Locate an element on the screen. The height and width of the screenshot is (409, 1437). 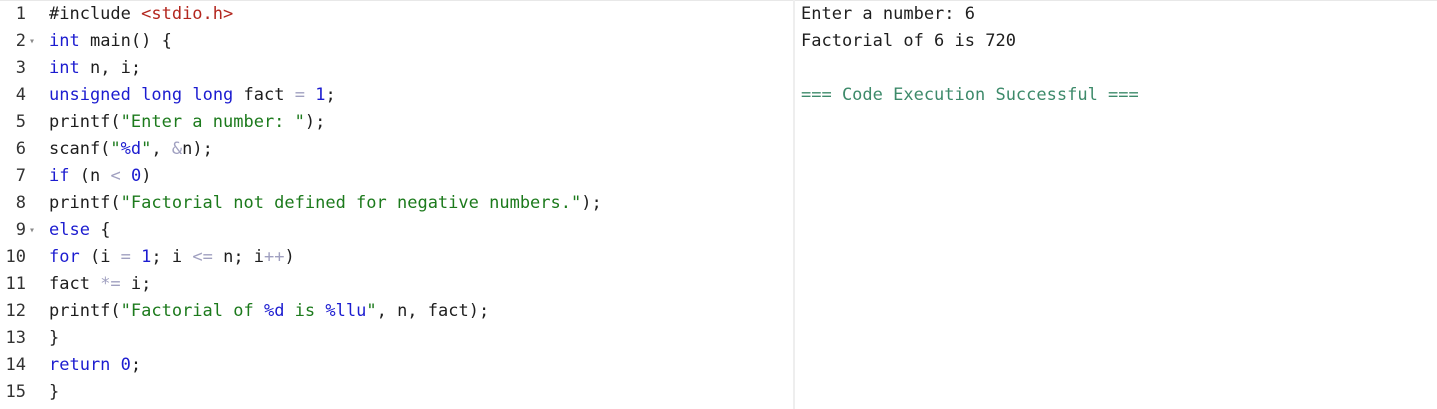
code-line: 1 #include <stdio.h> is located at coordinates (396, 14).